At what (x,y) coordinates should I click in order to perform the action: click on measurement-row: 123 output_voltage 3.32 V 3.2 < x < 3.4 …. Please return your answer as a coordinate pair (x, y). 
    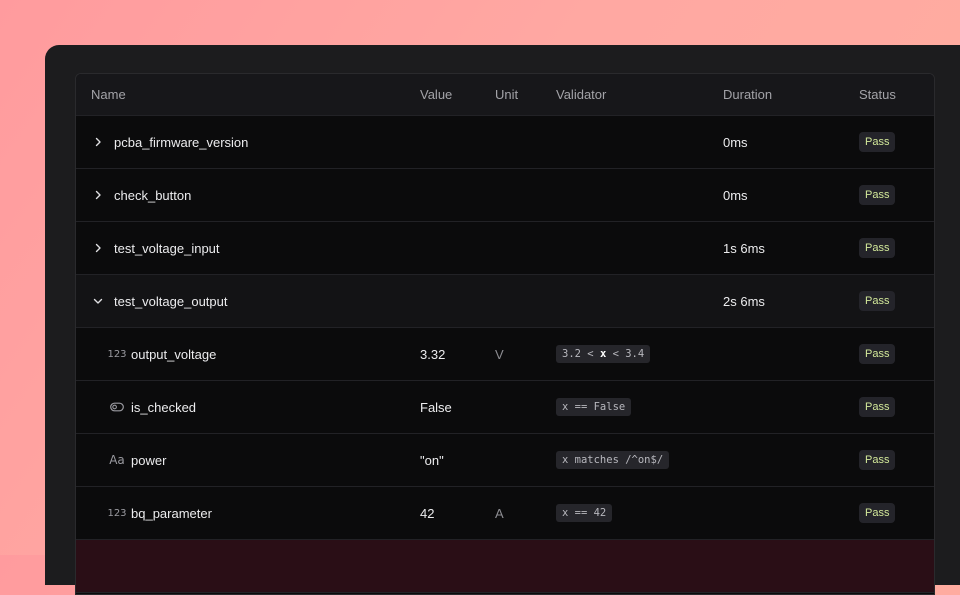
    Looking at the image, I should click on (505, 354).